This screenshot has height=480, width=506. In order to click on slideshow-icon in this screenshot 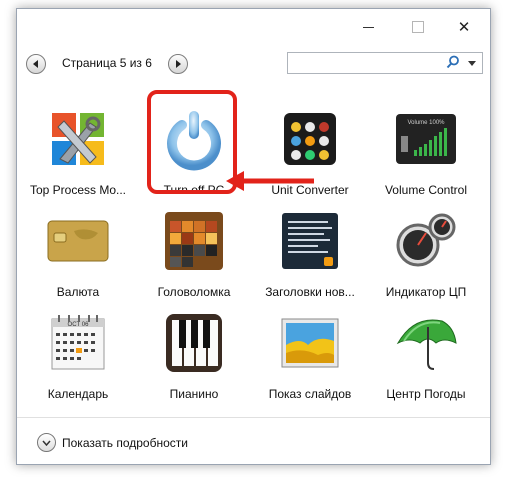, I will do `click(310, 343)`.